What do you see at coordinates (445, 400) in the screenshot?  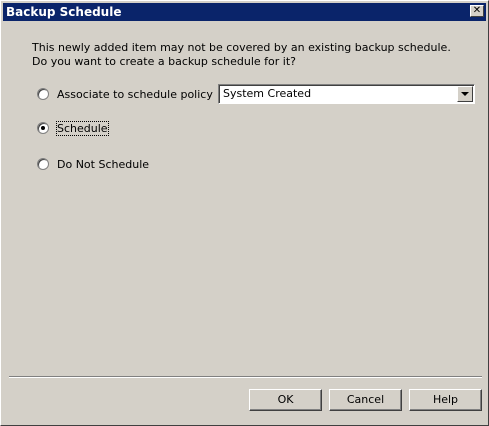 I see `help-button: Help` at bounding box center [445, 400].